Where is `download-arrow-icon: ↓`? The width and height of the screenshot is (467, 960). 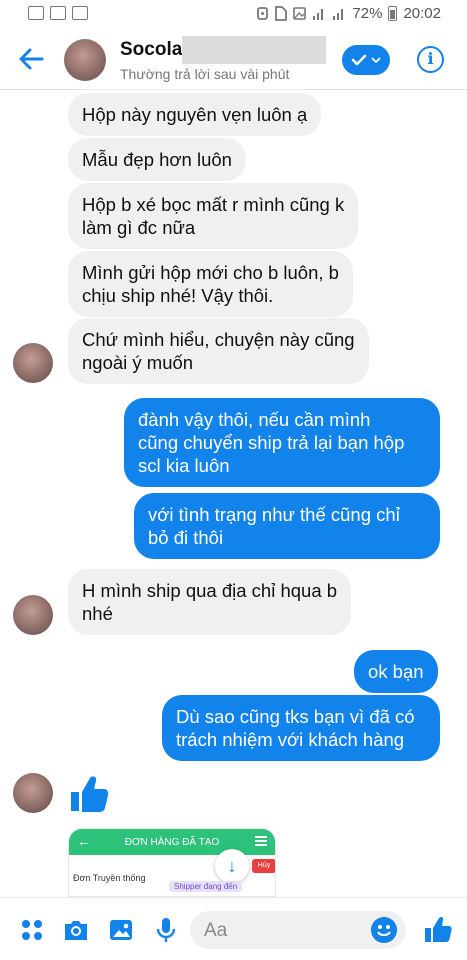
download-arrow-icon: ↓ is located at coordinates (232, 866).